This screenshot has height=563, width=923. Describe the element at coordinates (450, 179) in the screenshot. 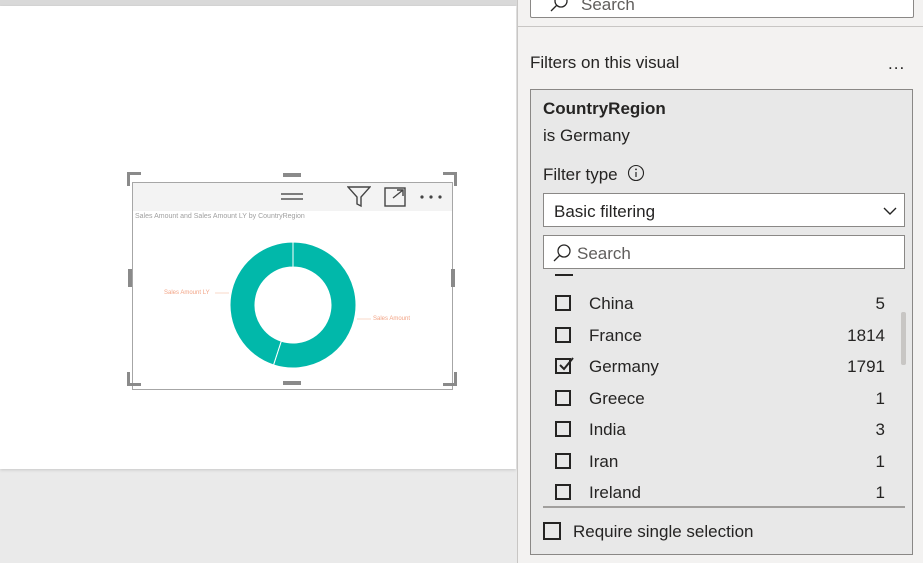

I see `resize-handle-top-right` at that location.